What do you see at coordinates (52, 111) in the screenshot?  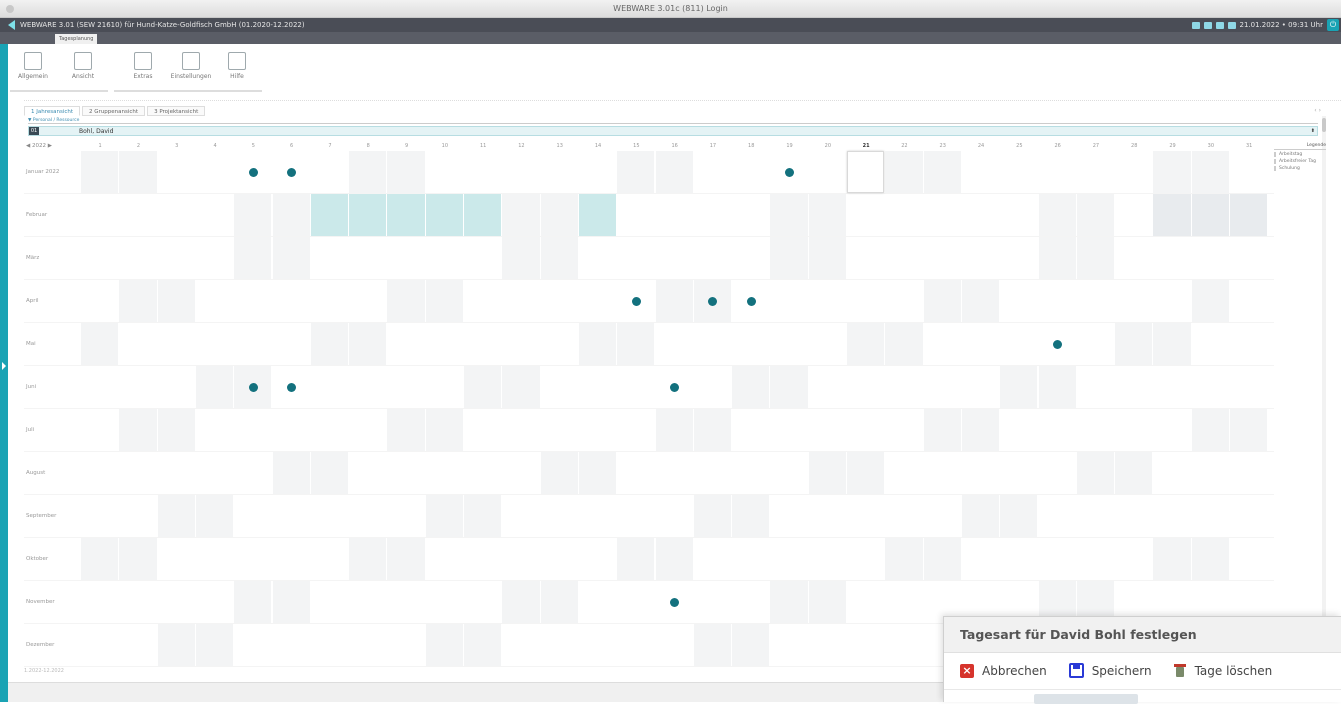 I see `tab-jahresansicht: 1 Jahresansicht` at bounding box center [52, 111].